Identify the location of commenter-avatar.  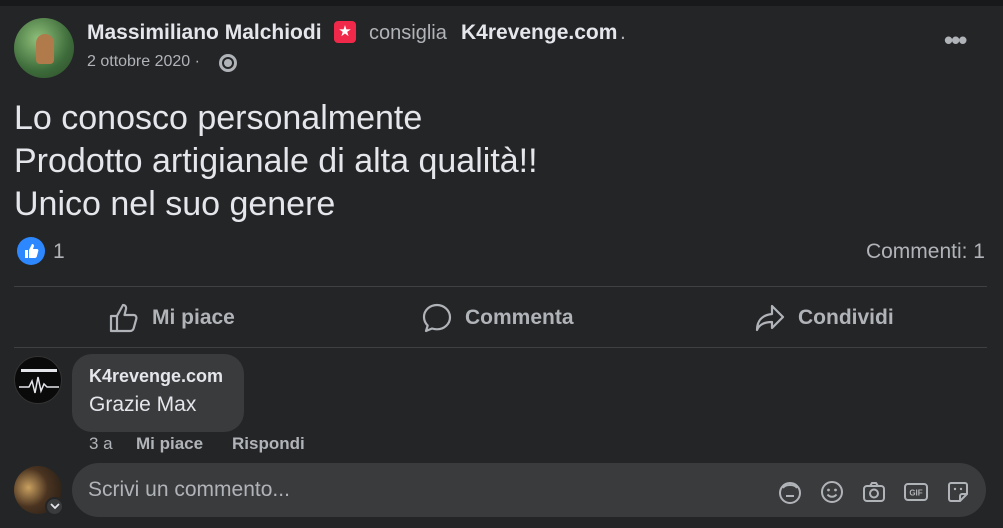
(38, 380).